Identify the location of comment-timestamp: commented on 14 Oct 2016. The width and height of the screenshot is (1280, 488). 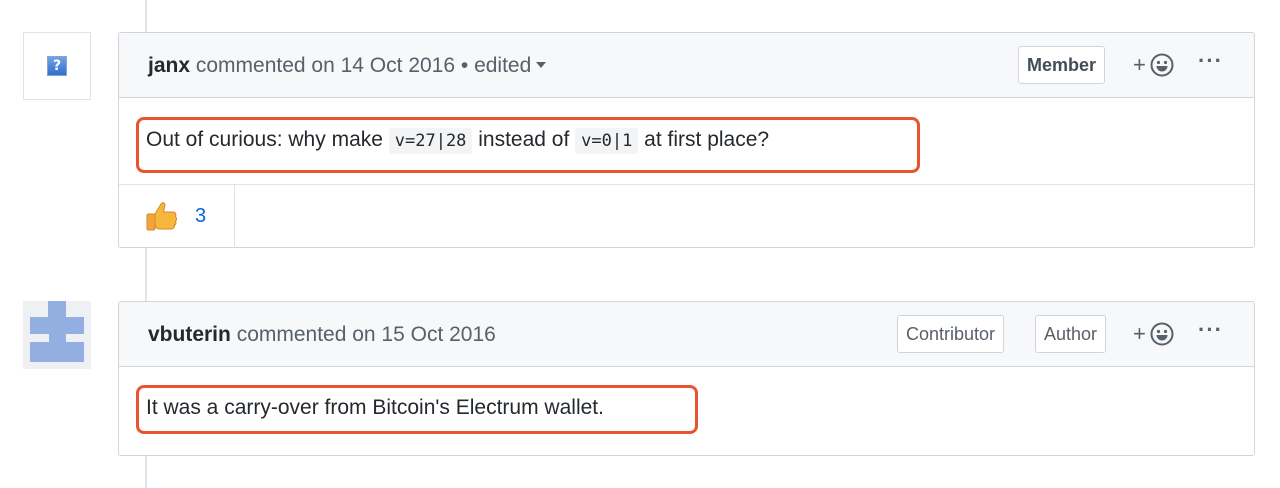
(325, 65).